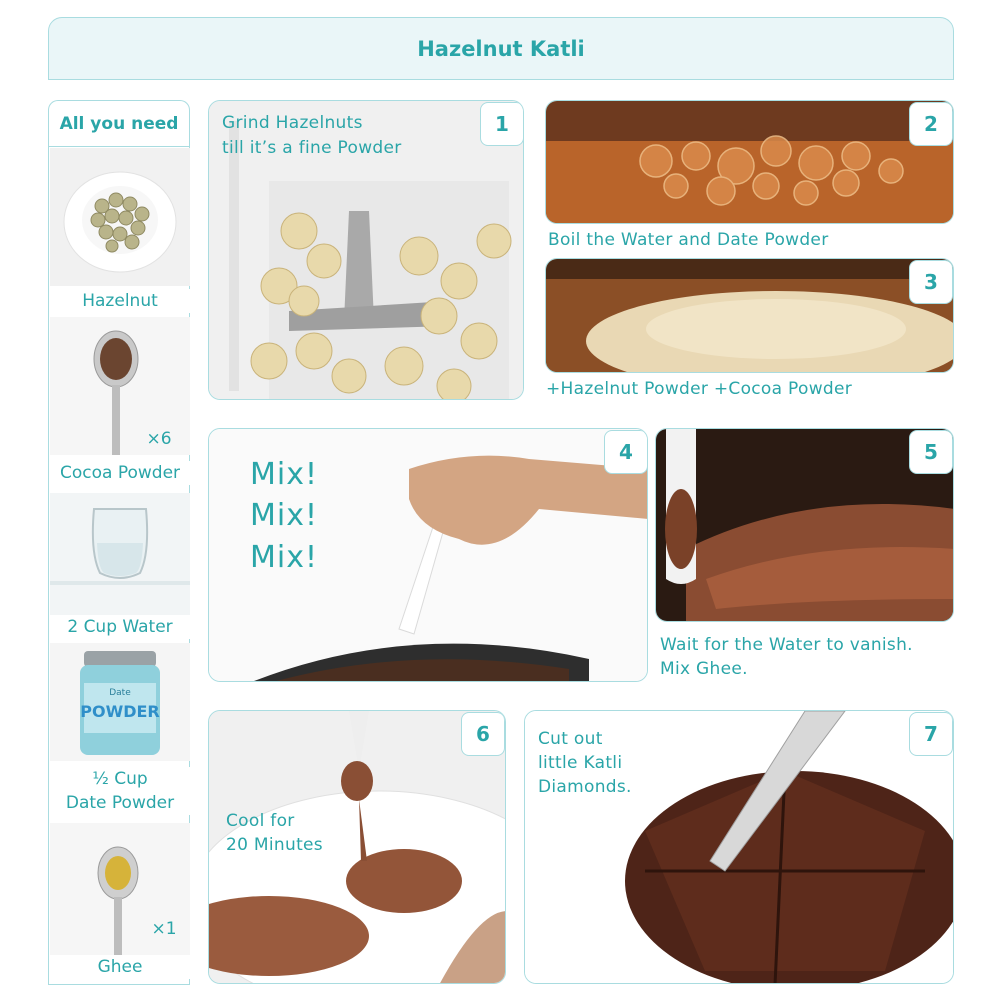 The width and height of the screenshot is (1001, 1001). What do you see at coordinates (120, 554) in the screenshot?
I see `water-glass-photo` at bounding box center [120, 554].